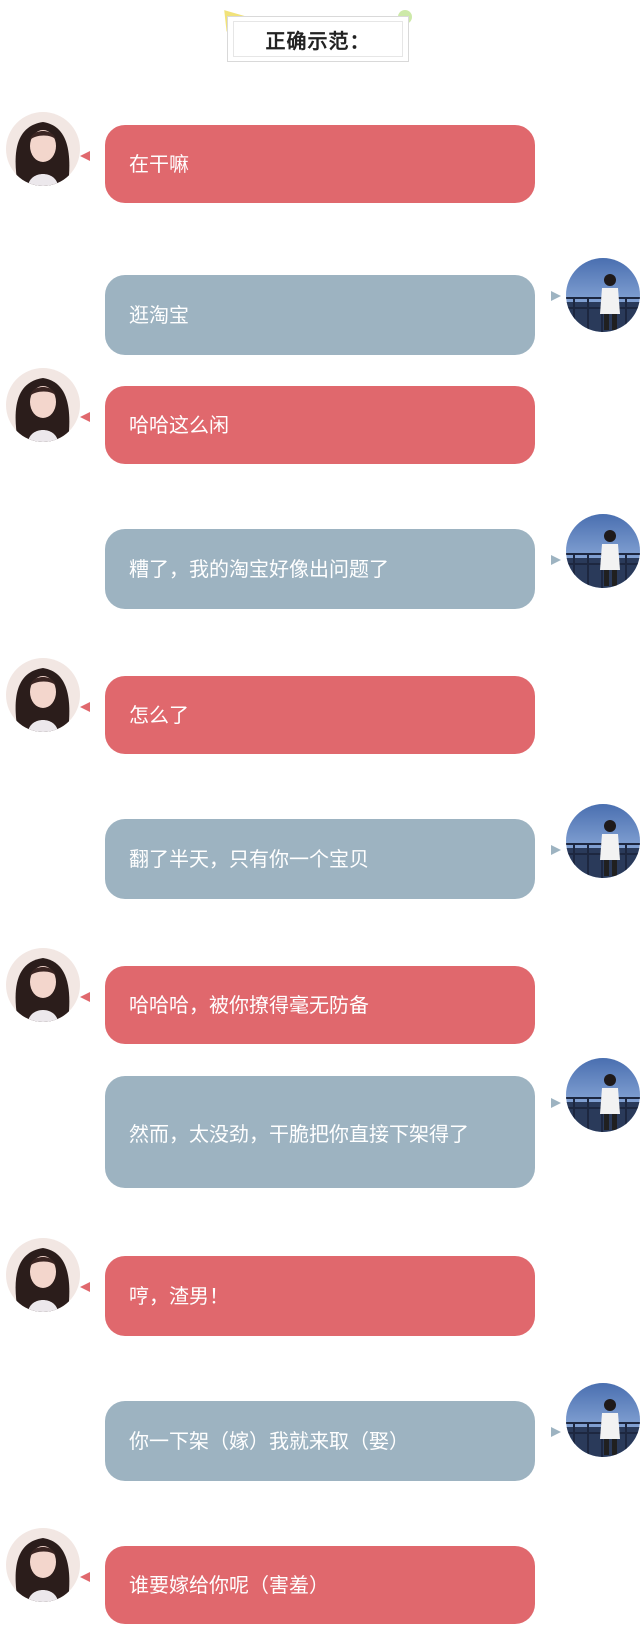 This screenshot has width=640, height=1635. What do you see at coordinates (269, 1441) in the screenshot?
I see `message-text: 你一下架（嫁）我就来取（娶）` at bounding box center [269, 1441].